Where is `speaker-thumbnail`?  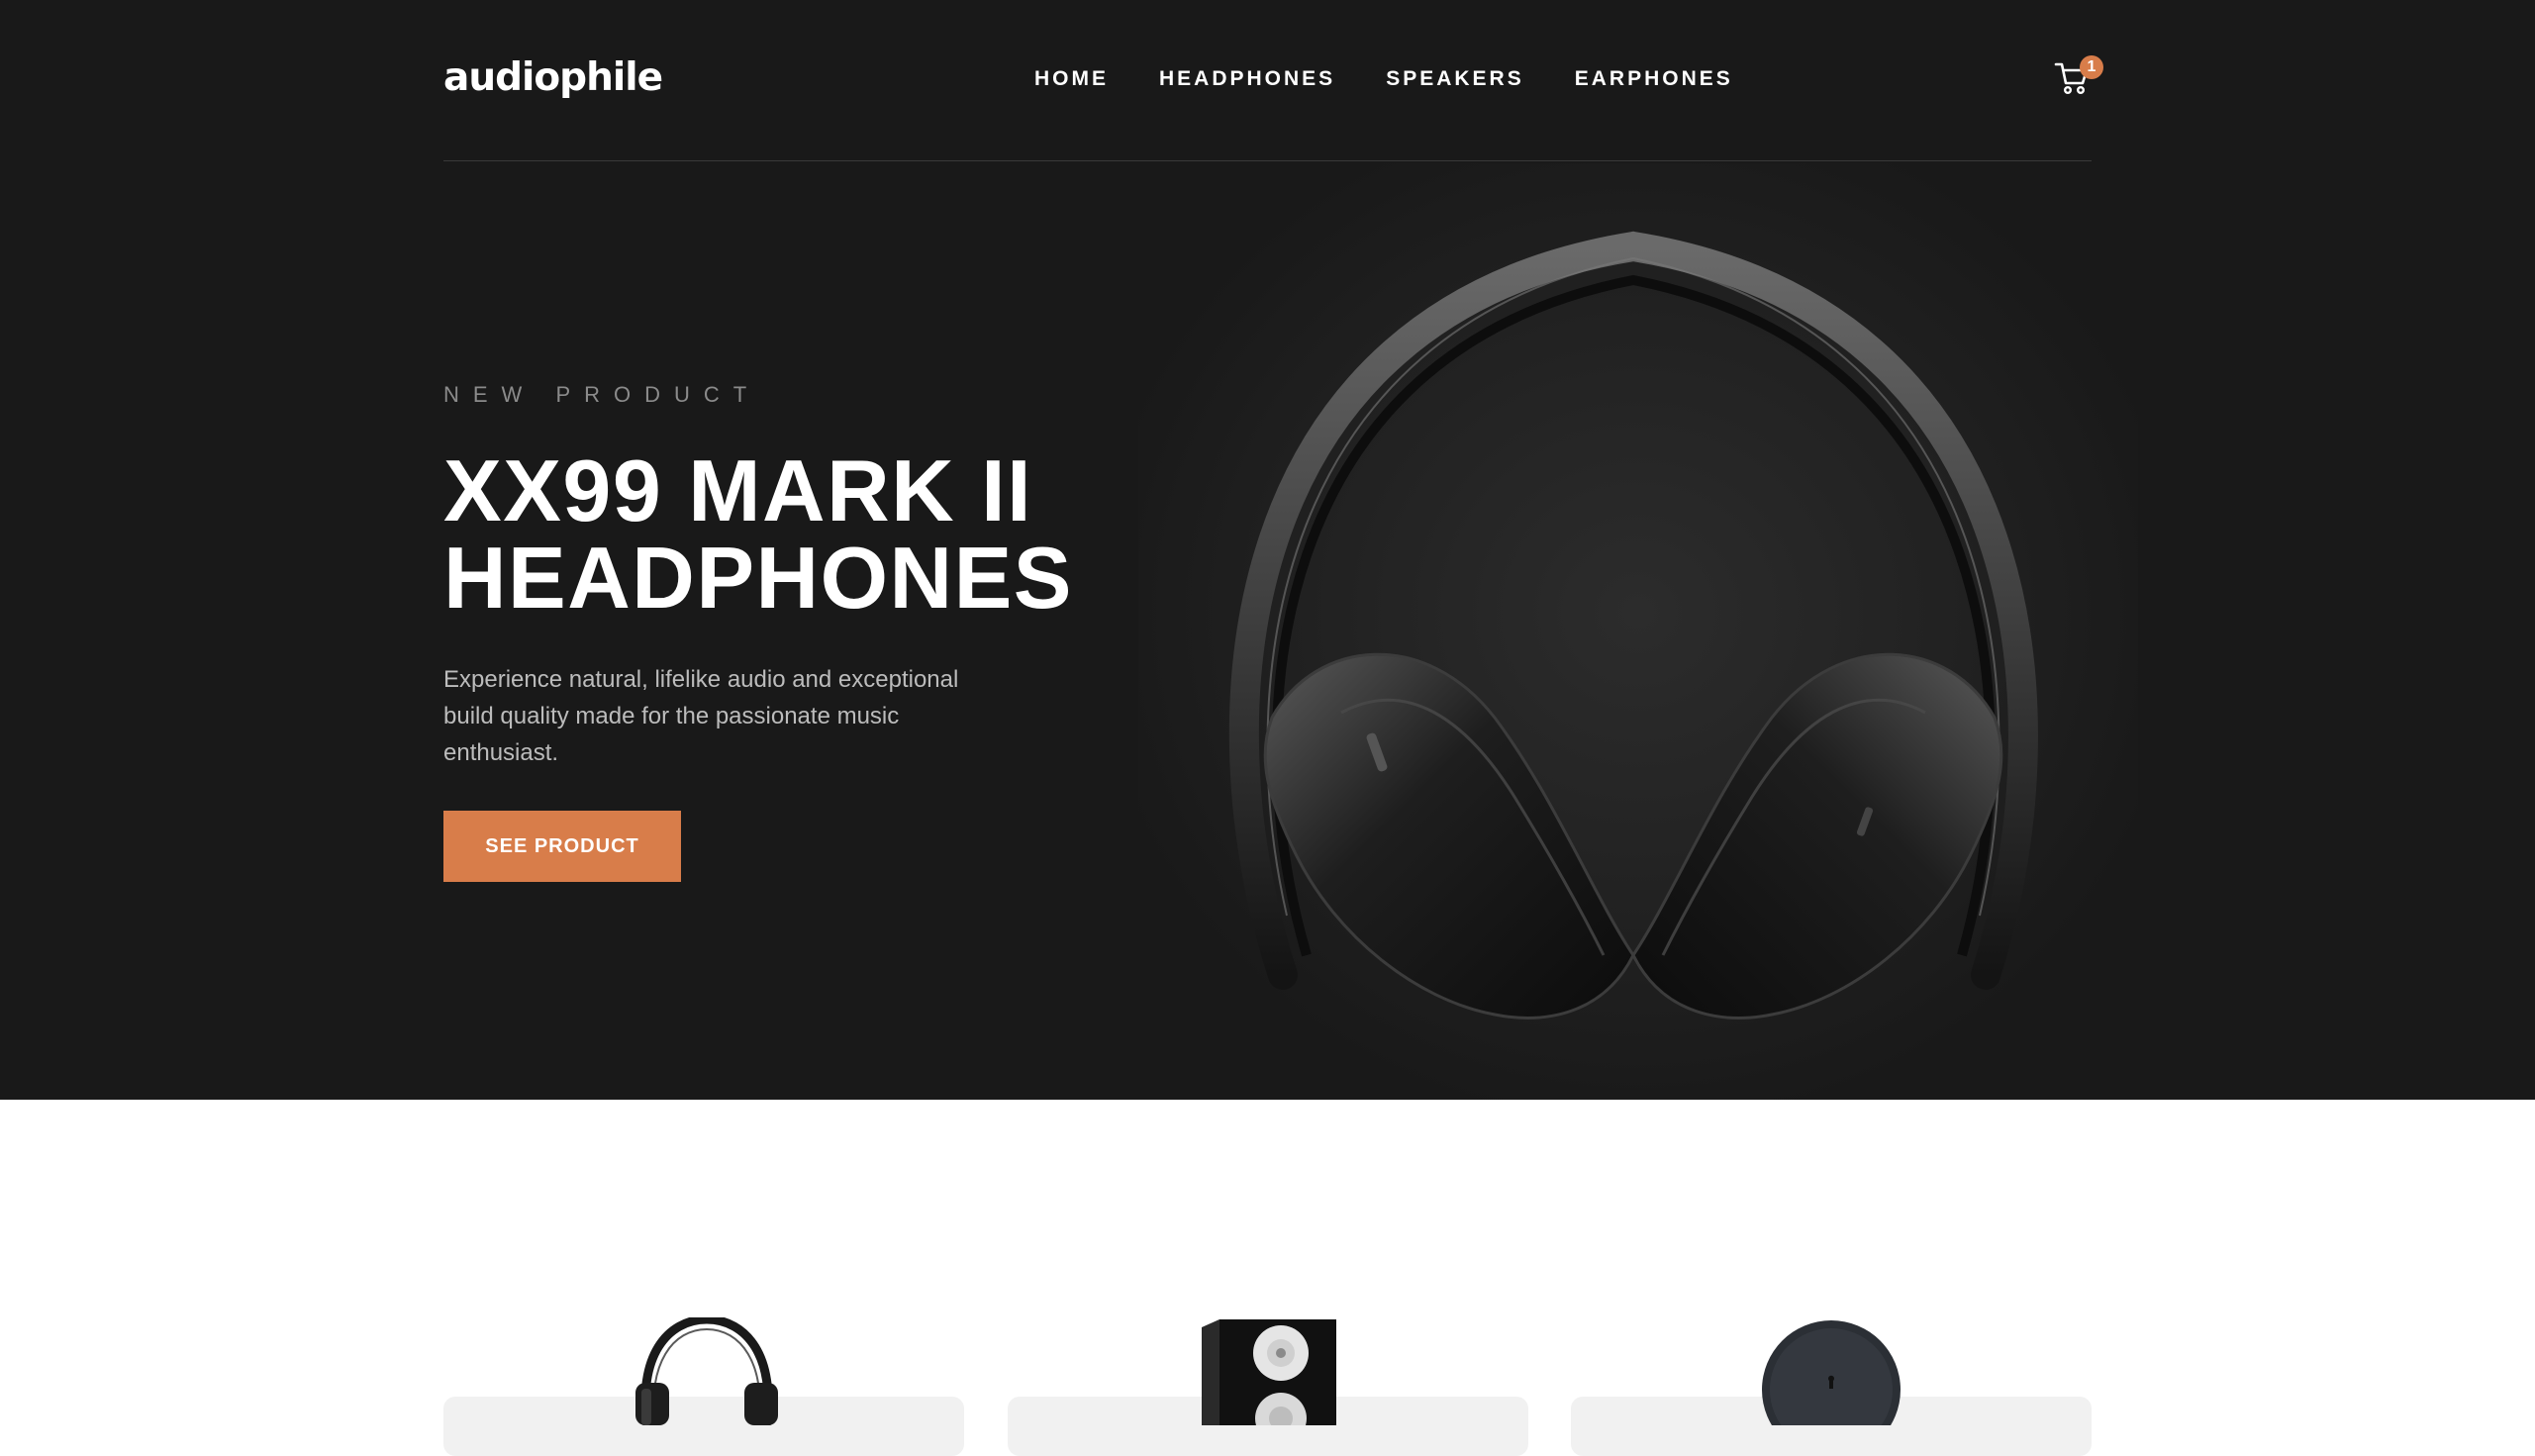
speaker-thumbnail is located at coordinates (1269, 1372).